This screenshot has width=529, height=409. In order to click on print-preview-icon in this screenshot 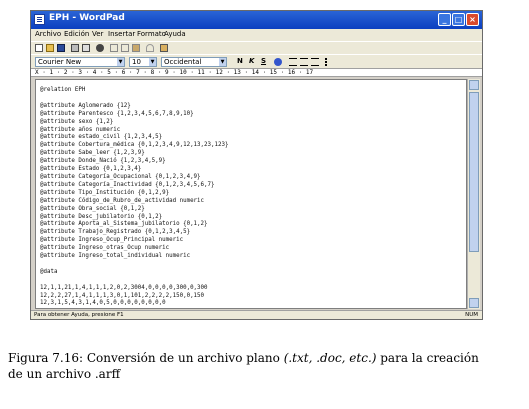, I will do `click(86, 48)`.